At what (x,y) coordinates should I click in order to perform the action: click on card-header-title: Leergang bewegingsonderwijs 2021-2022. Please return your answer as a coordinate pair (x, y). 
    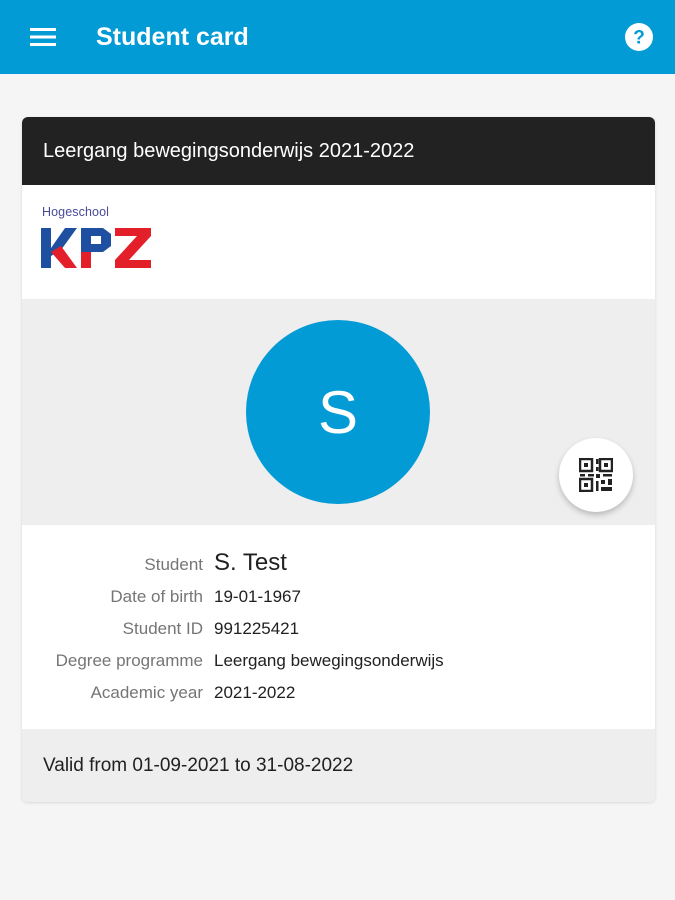
    Looking at the image, I should click on (229, 150).